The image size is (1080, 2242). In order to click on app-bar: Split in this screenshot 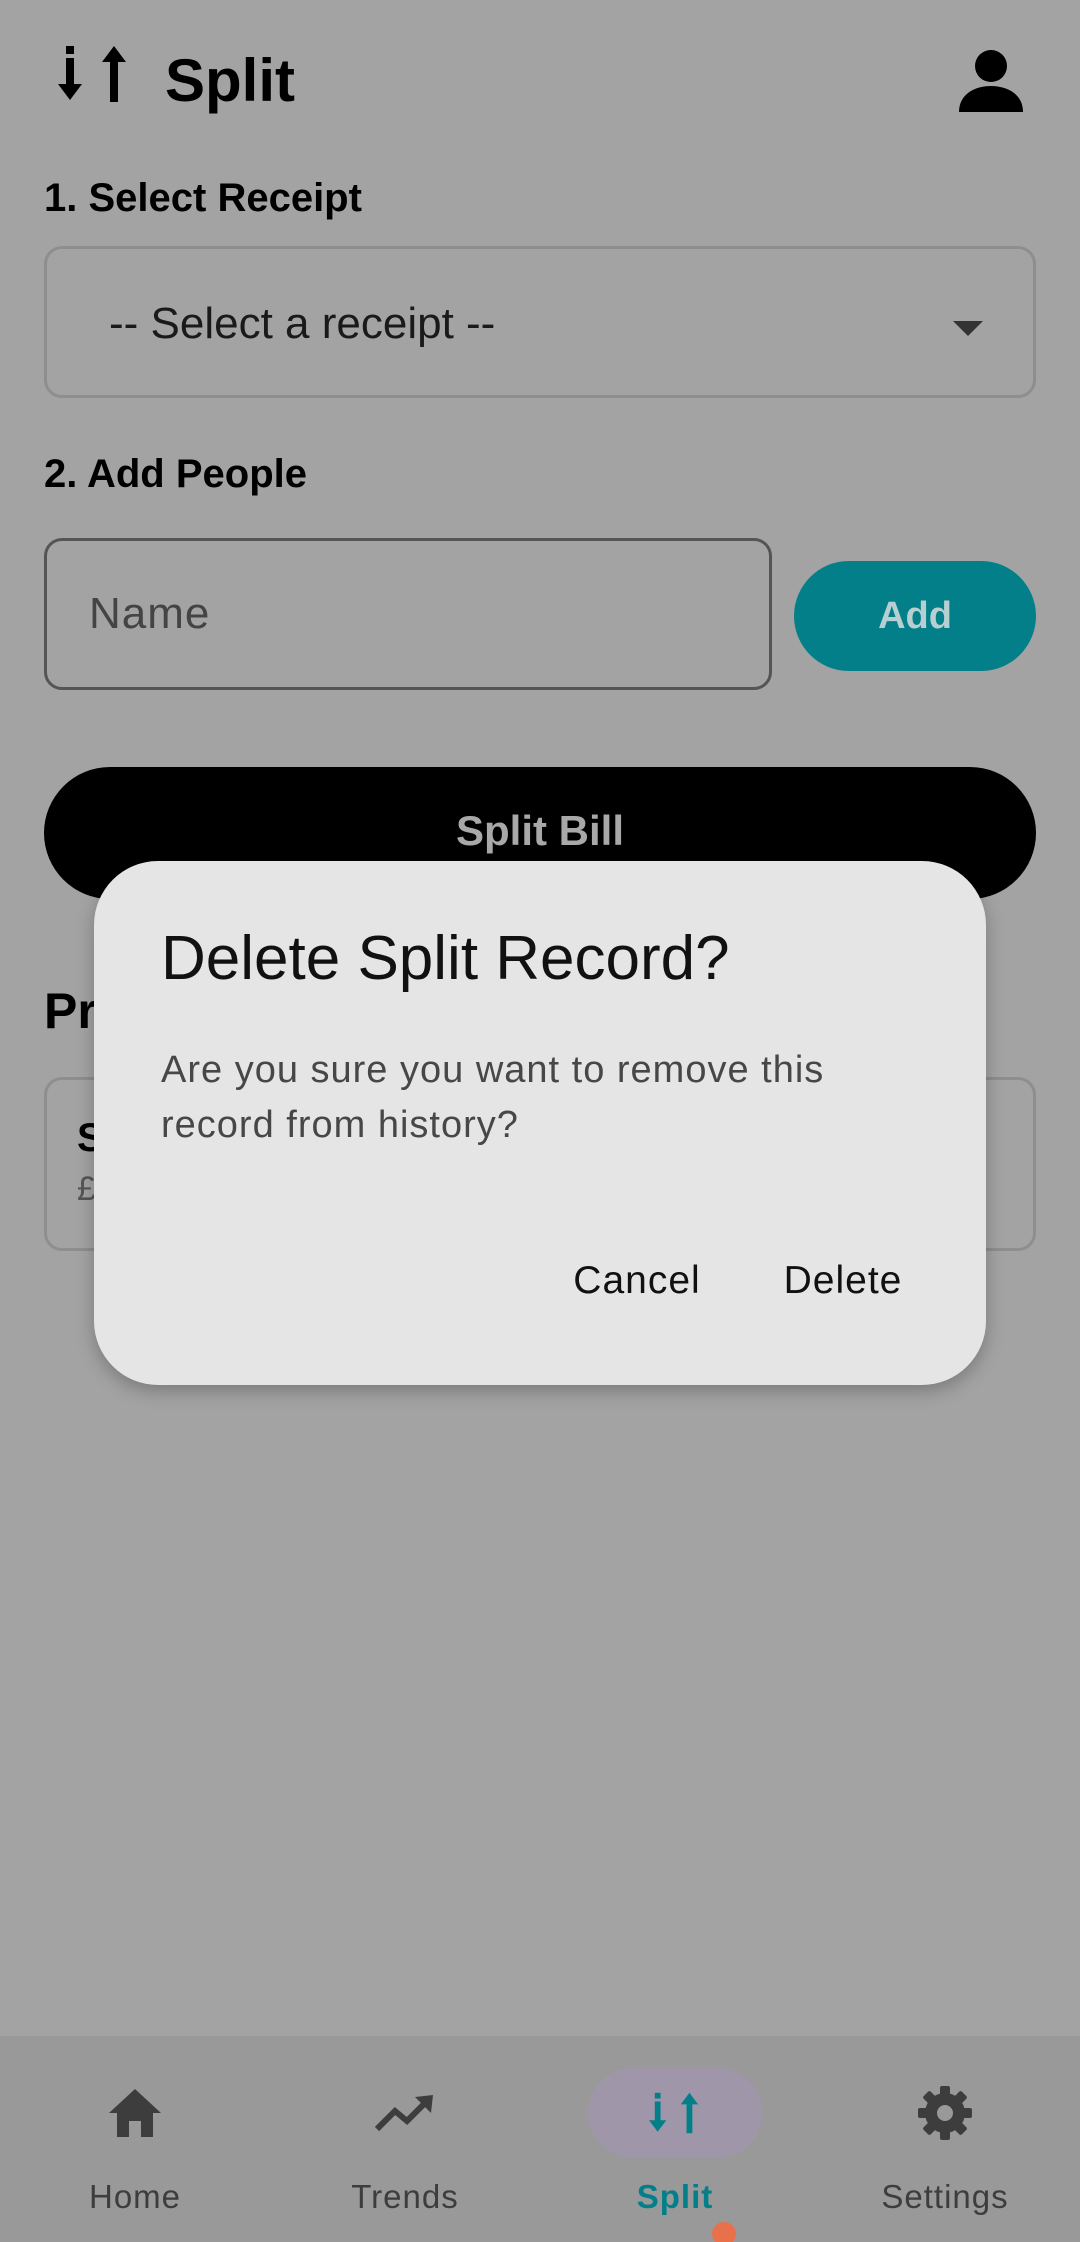, I will do `click(540, 80)`.